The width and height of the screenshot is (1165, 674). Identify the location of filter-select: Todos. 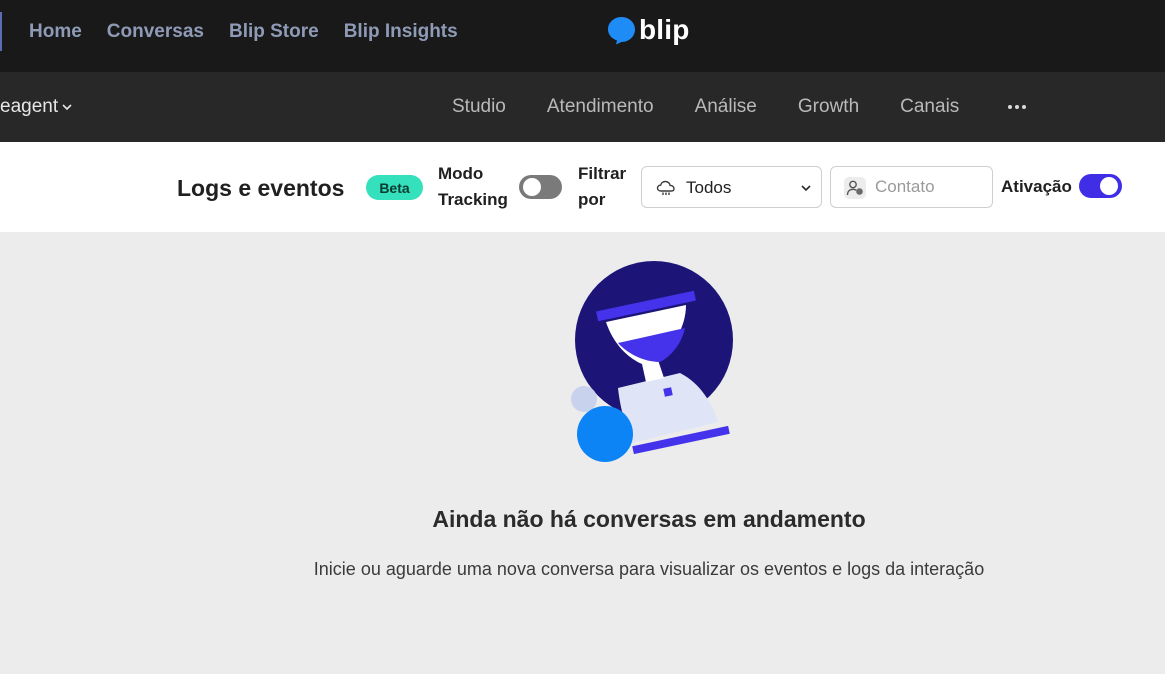
(731, 187).